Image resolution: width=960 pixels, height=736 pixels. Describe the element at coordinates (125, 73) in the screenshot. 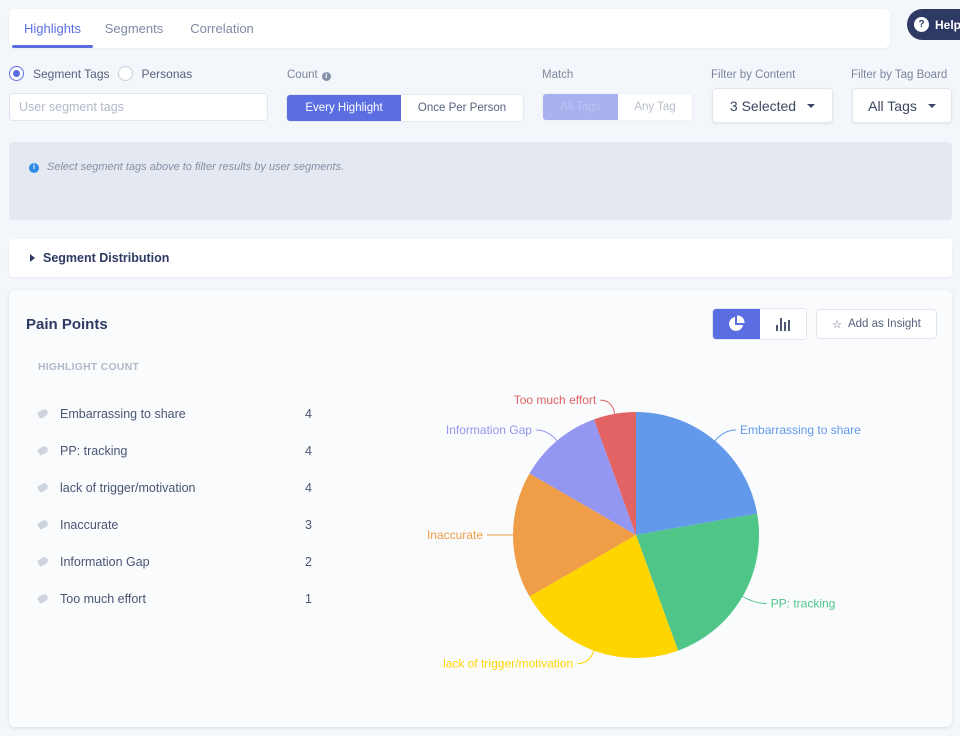

I see `radio-personas` at that location.